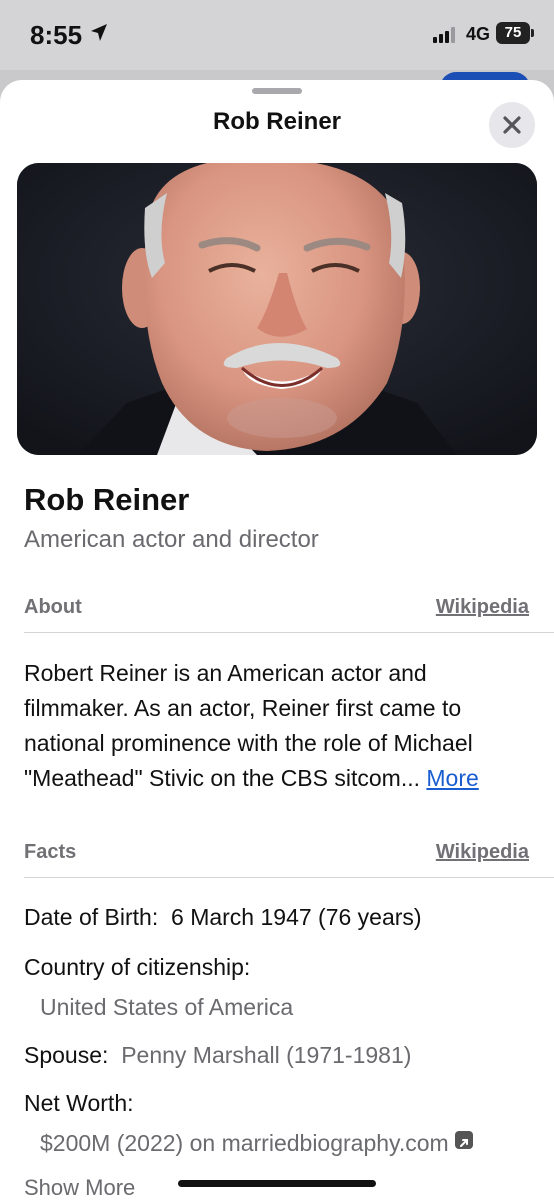 The height and width of the screenshot is (1200, 554). I want to click on facts-source-link: Wikipedia, so click(482, 852).